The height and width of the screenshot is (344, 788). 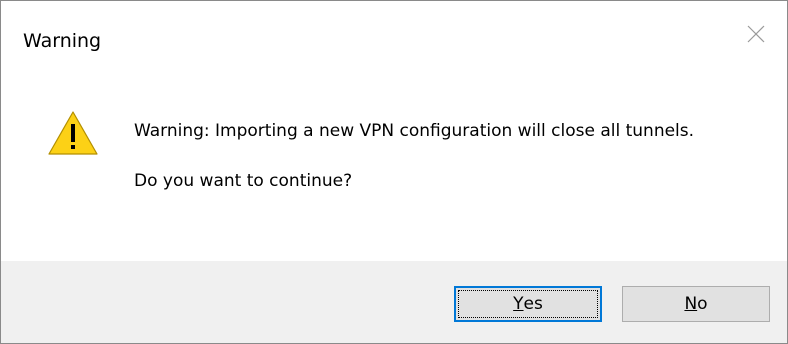 I want to click on yes-label: es, so click(x=533, y=304).